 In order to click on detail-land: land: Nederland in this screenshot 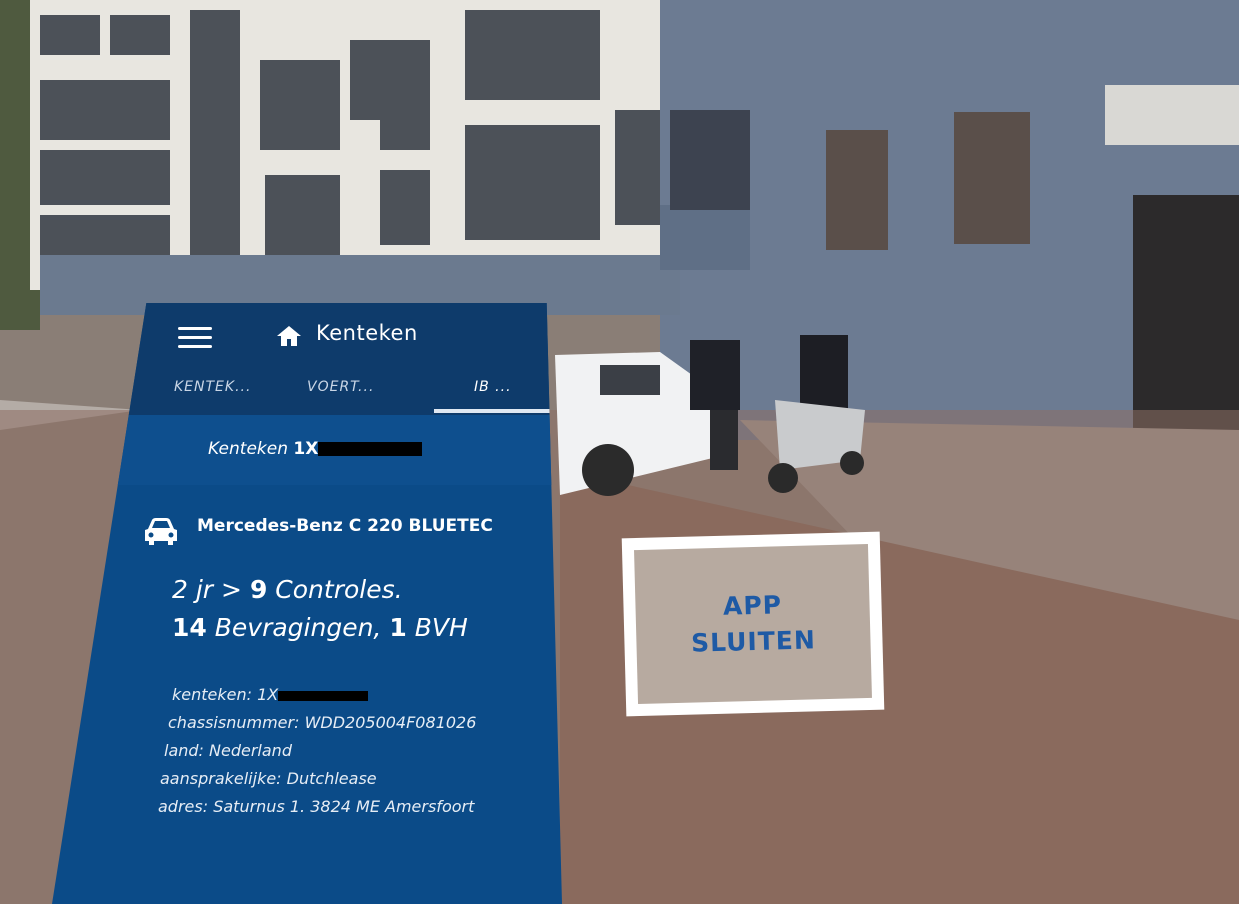, I will do `click(317, 751)`.